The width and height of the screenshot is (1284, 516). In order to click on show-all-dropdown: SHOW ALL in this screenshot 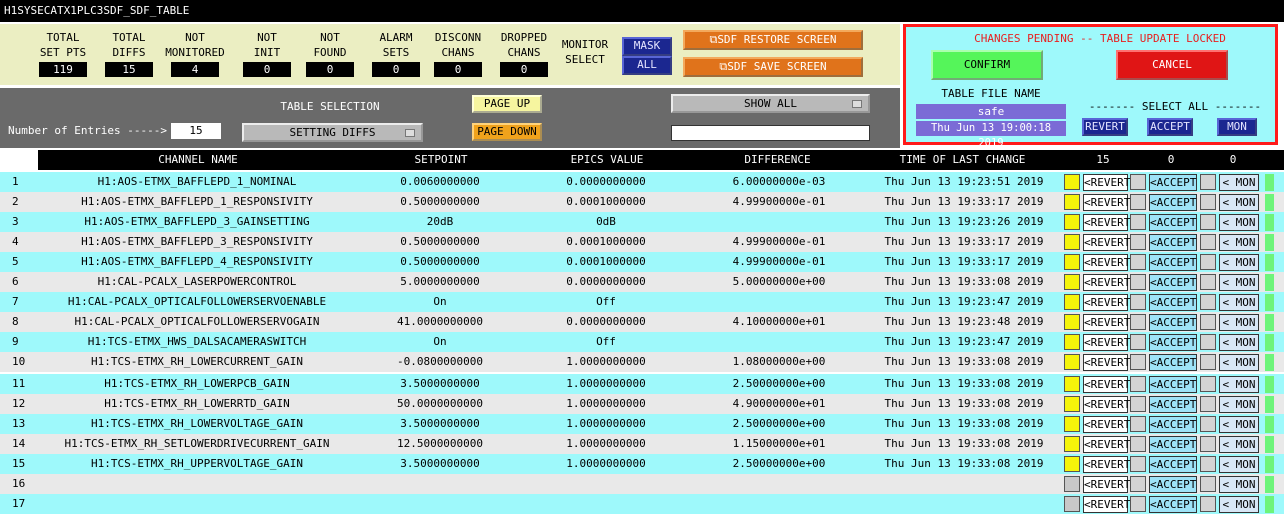, I will do `click(770, 103)`.